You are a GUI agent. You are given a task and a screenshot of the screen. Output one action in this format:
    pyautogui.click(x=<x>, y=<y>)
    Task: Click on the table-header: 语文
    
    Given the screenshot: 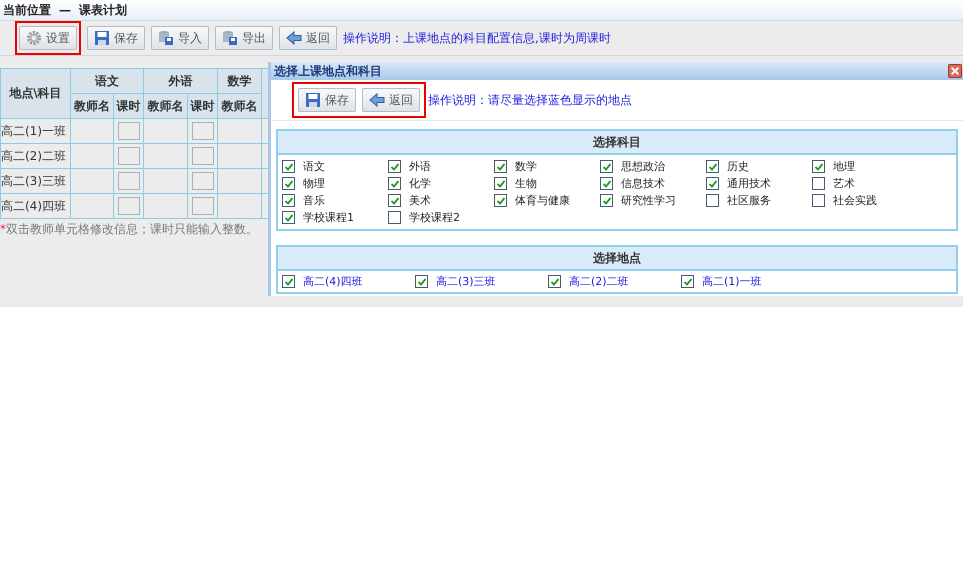 What is the action you would take?
    pyautogui.click(x=107, y=81)
    